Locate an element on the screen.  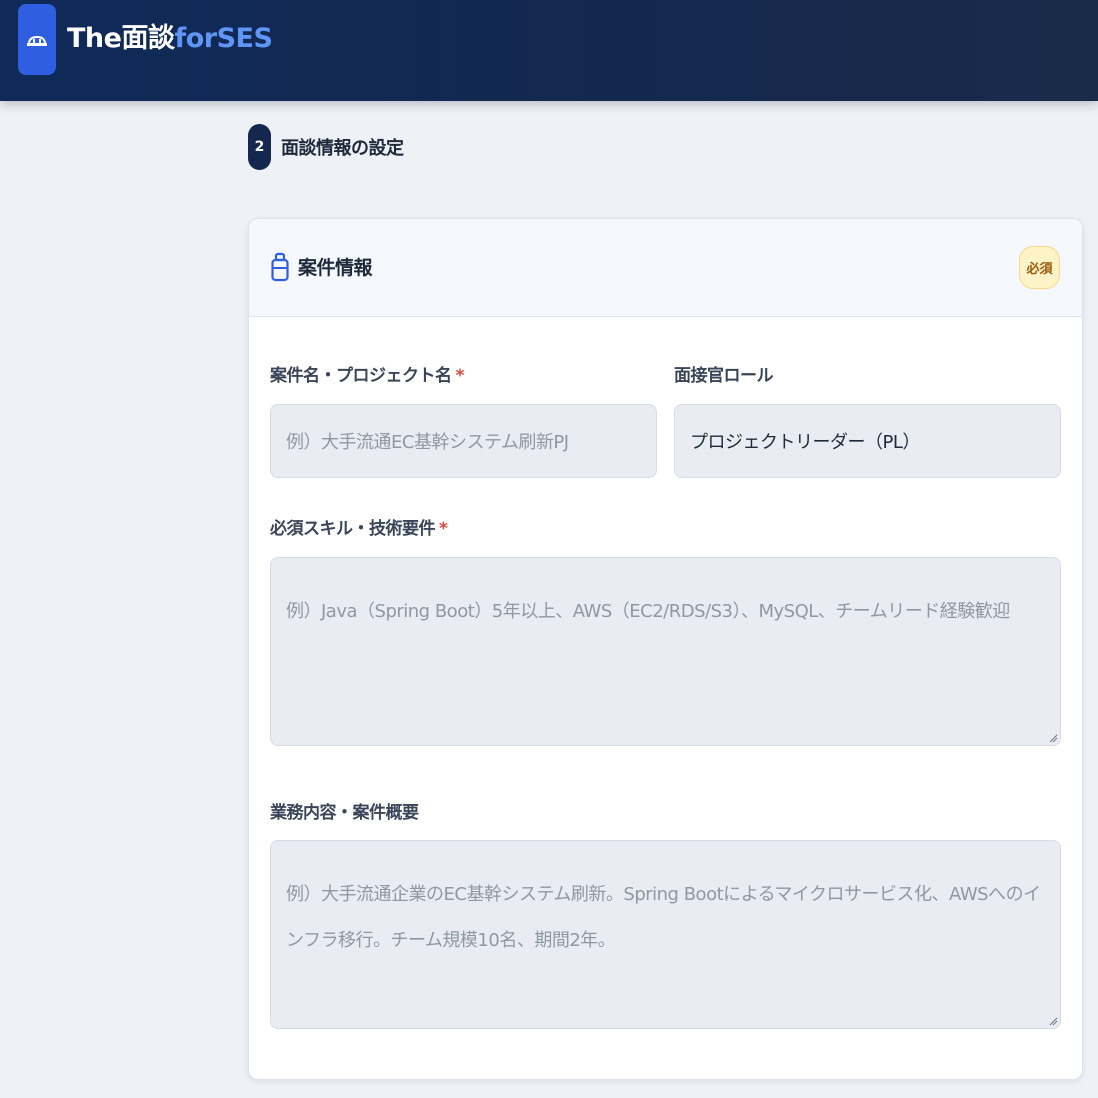
job-description-label: 業務内容・案件概要 is located at coordinates (344, 813).